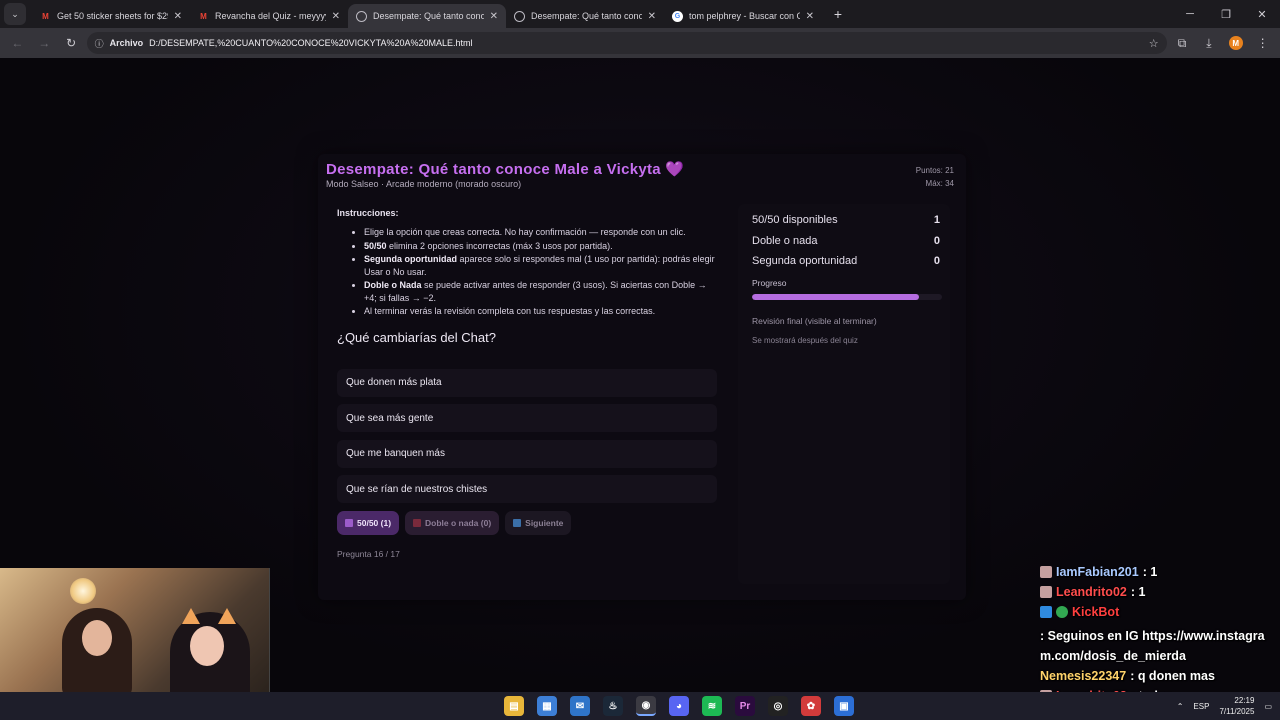  What do you see at coordinates (795, 220) in the screenshot?
I see `stat-label: 50/50 disponibles` at bounding box center [795, 220].